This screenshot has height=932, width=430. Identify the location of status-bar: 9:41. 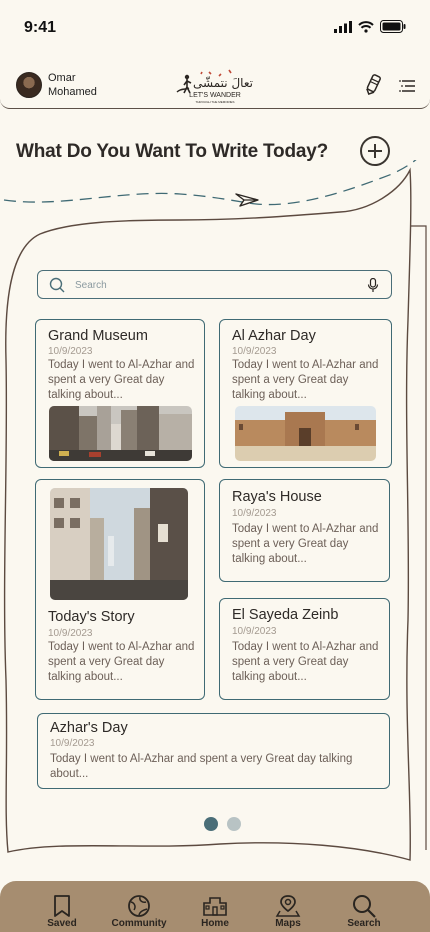
(215, 28).